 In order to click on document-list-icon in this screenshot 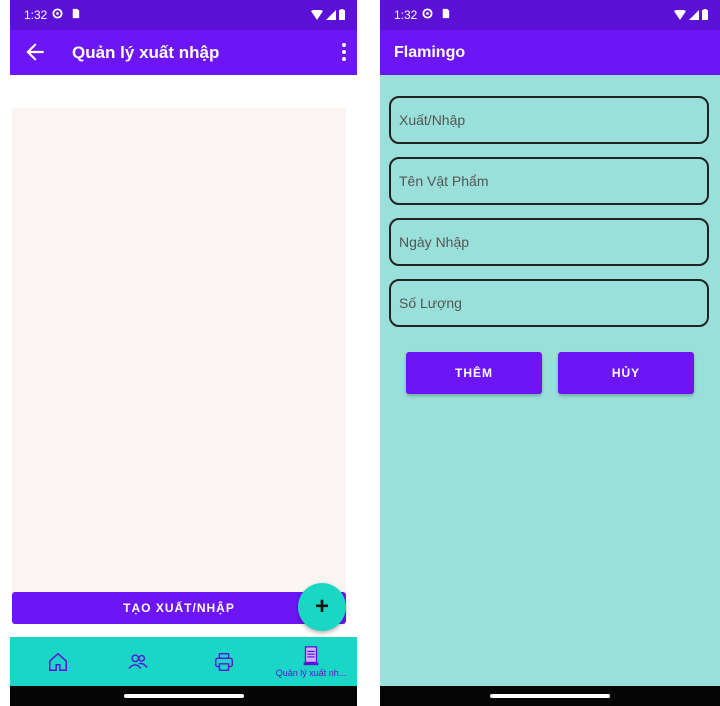, I will do `click(311, 656)`.